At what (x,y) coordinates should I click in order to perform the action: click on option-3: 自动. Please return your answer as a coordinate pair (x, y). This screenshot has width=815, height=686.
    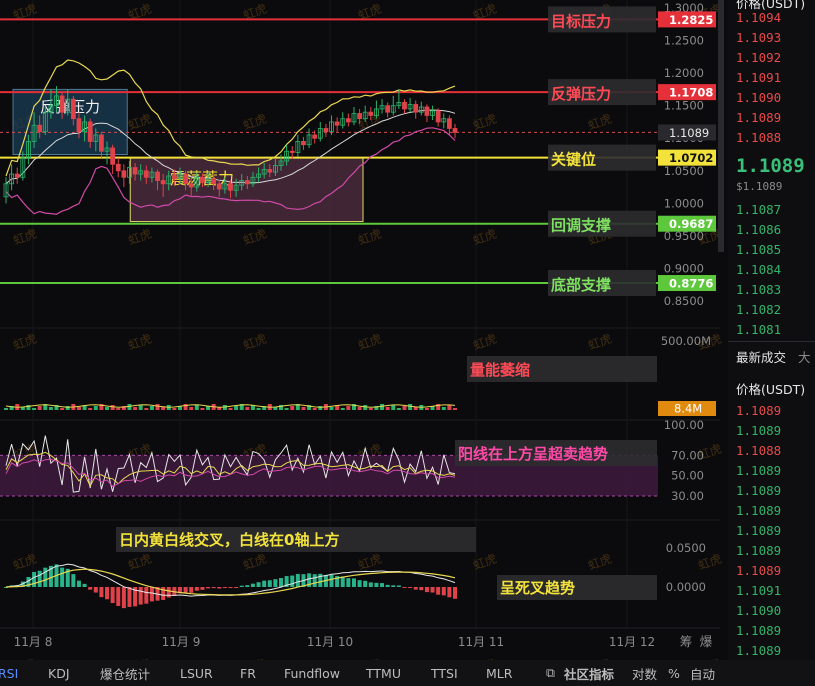
    Looking at the image, I should click on (702, 673).